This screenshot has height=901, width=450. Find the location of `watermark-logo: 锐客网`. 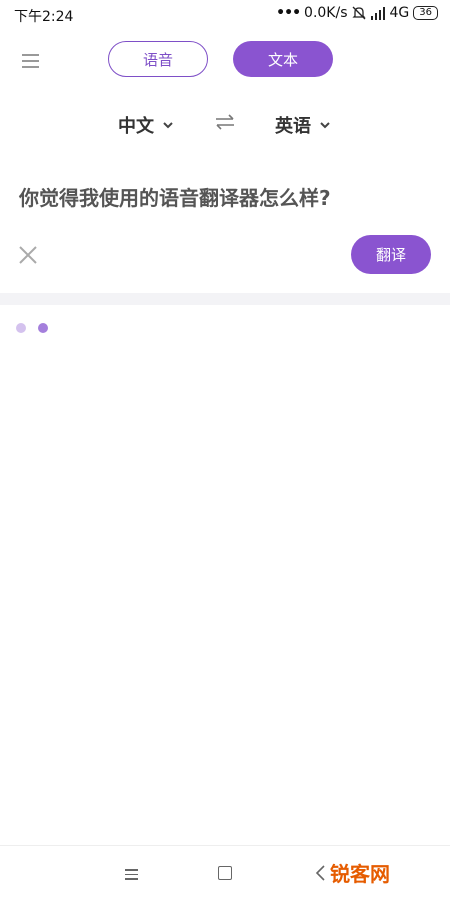

watermark-logo: 锐客网 is located at coordinates (360, 874).